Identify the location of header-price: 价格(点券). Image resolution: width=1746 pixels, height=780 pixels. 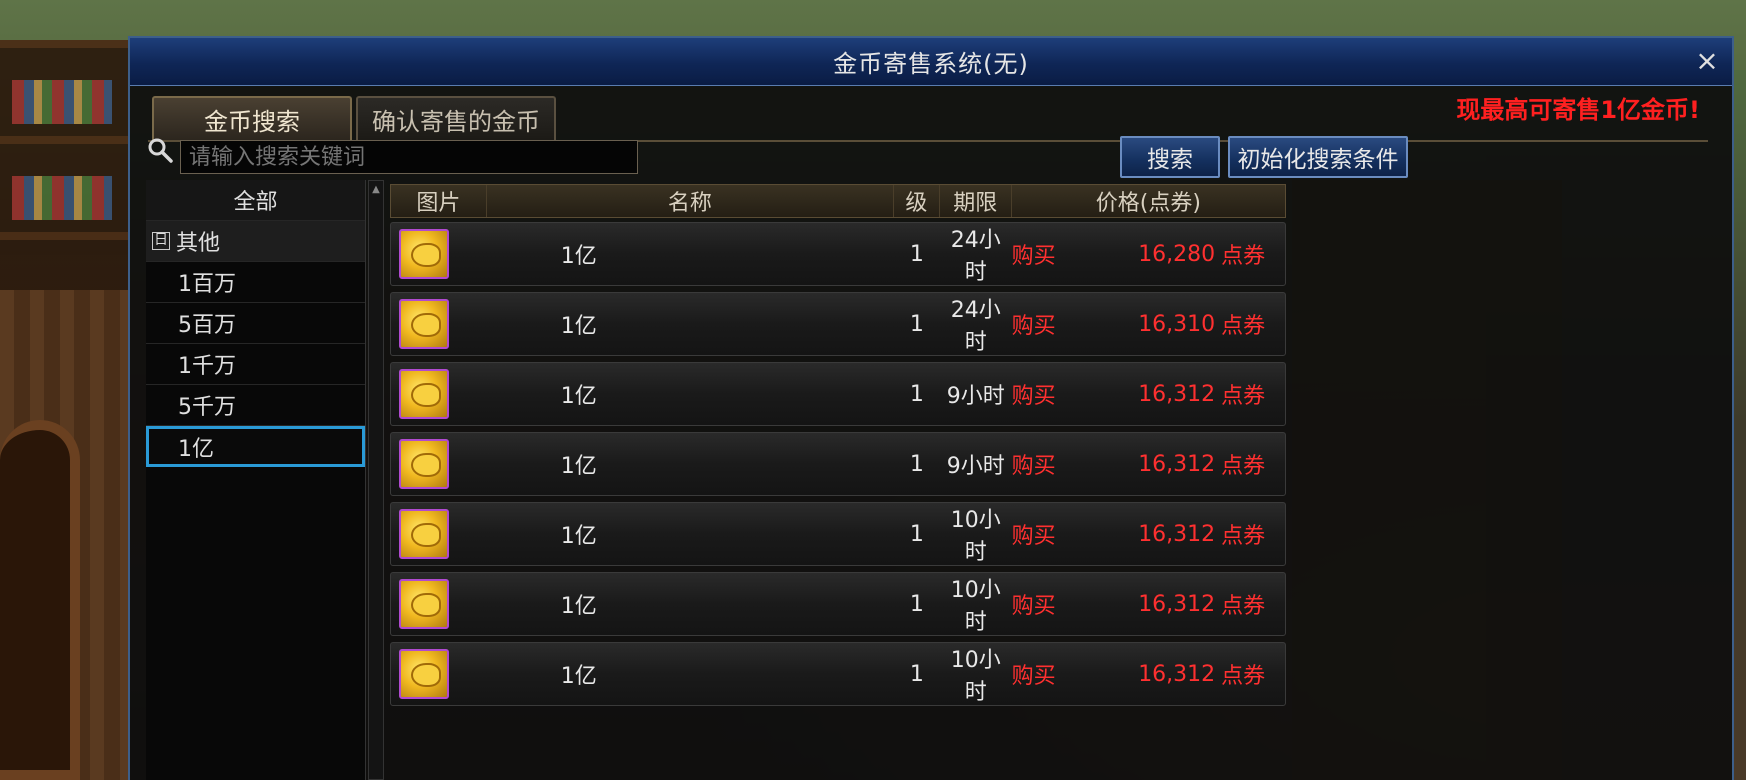
(1148, 201).